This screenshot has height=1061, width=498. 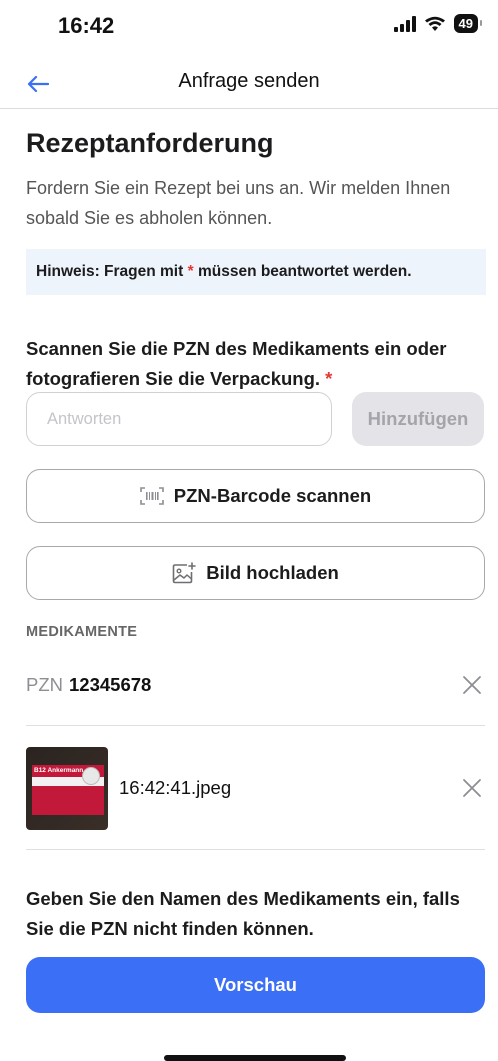 I want to click on medication-thumbnail: B12 Ankermann, so click(x=67, y=788).